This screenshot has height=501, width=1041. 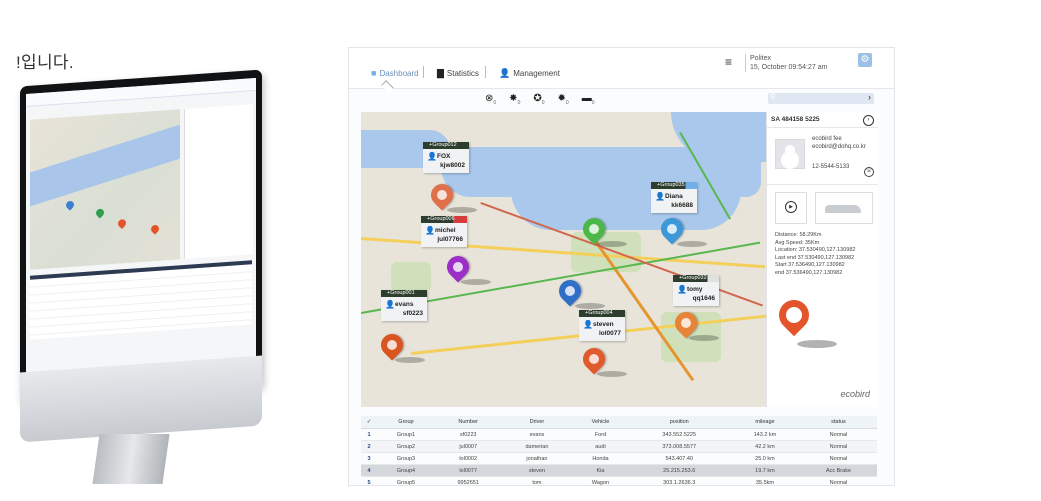 I want to click on tab-separator, so click(x=485, y=72).